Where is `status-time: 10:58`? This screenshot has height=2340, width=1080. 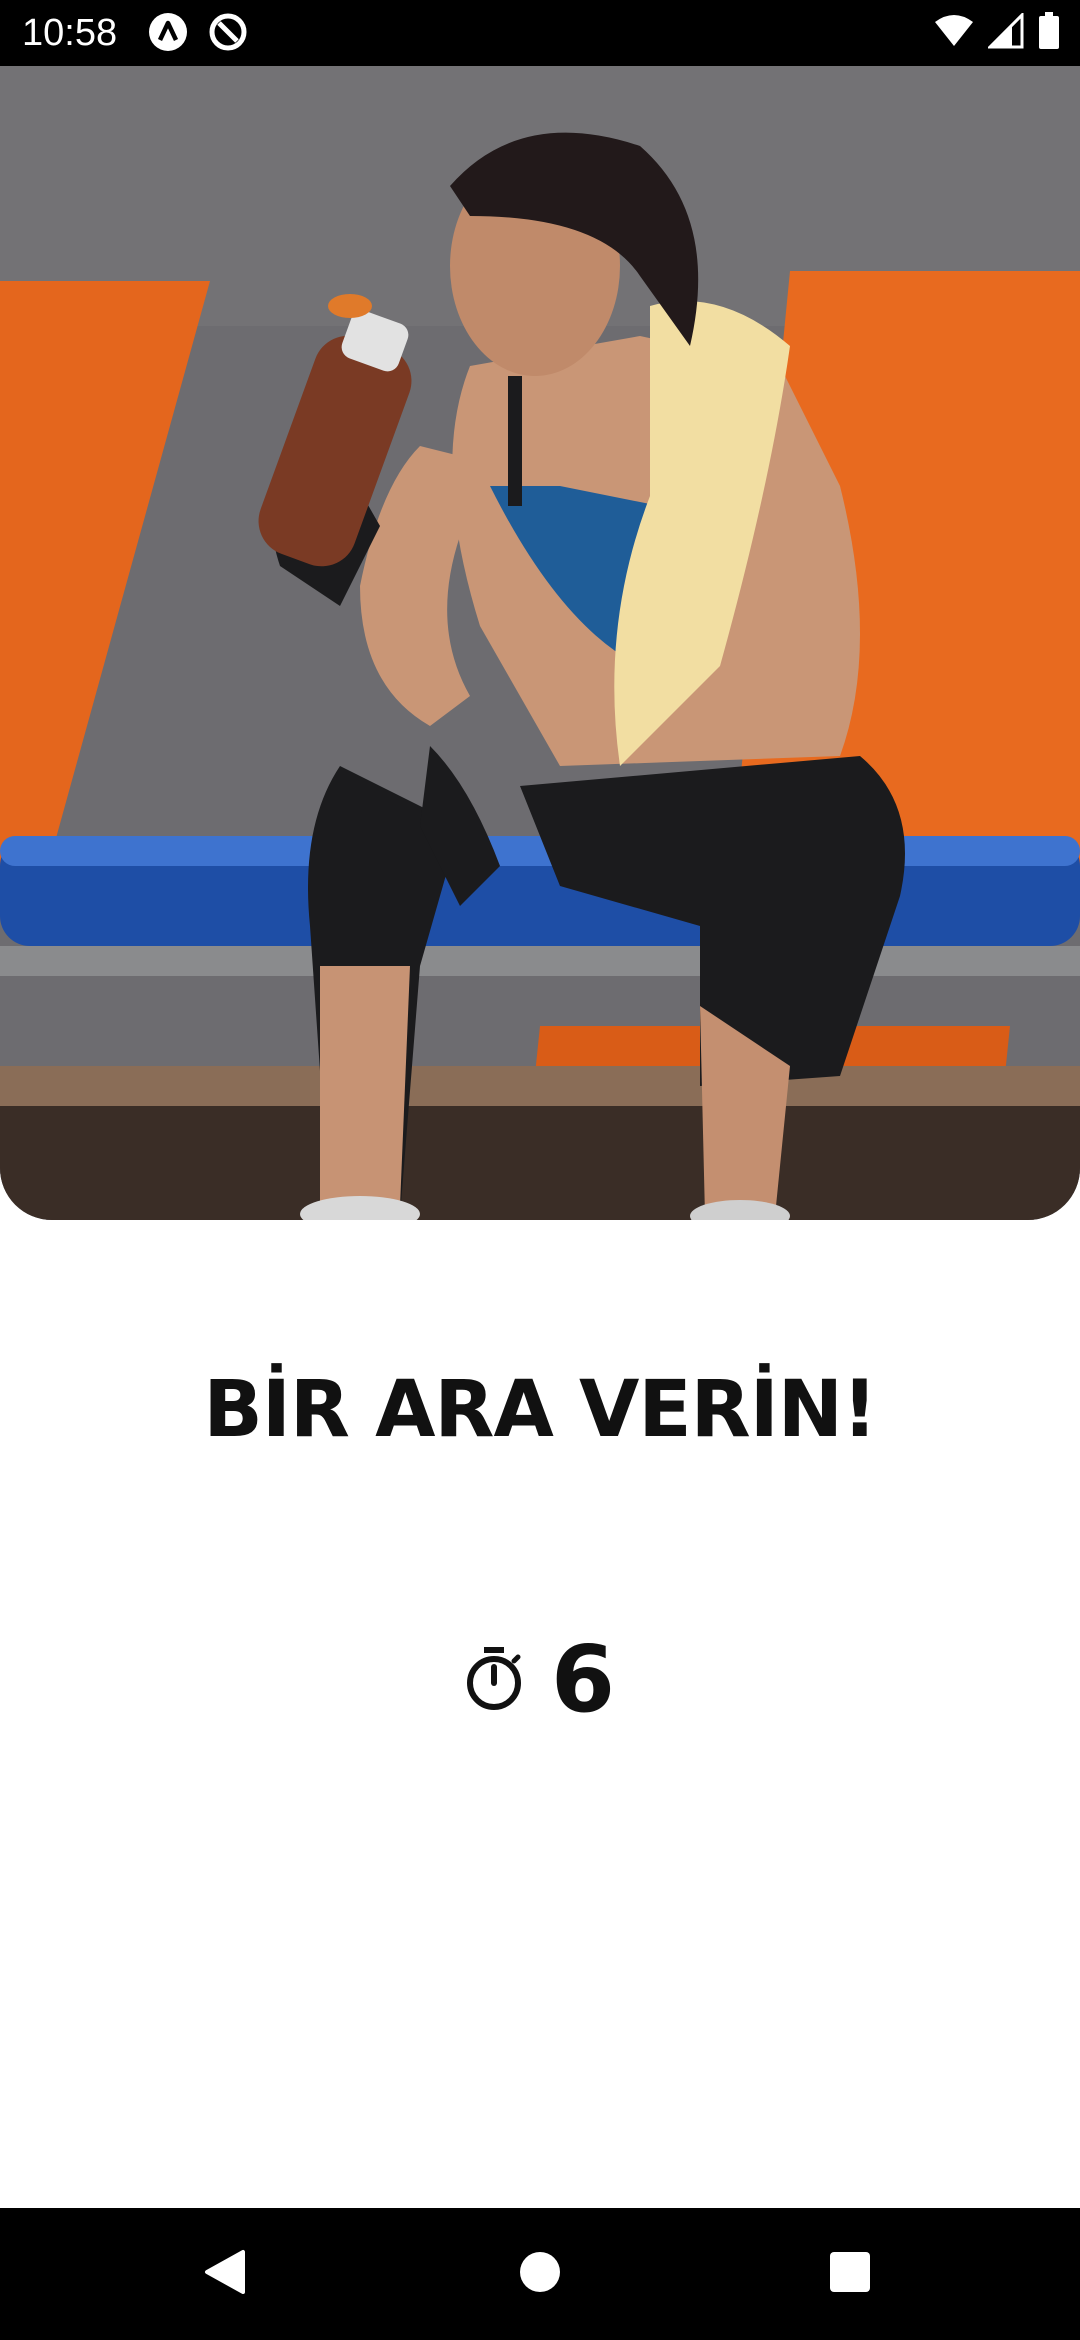
status-time: 10:58 is located at coordinates (70, 33).